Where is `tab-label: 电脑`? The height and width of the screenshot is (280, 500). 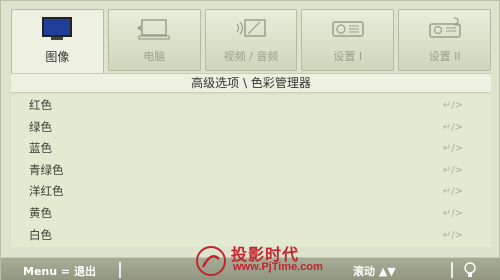 tab-label: 电脑 is located at coordinates (154, 56).